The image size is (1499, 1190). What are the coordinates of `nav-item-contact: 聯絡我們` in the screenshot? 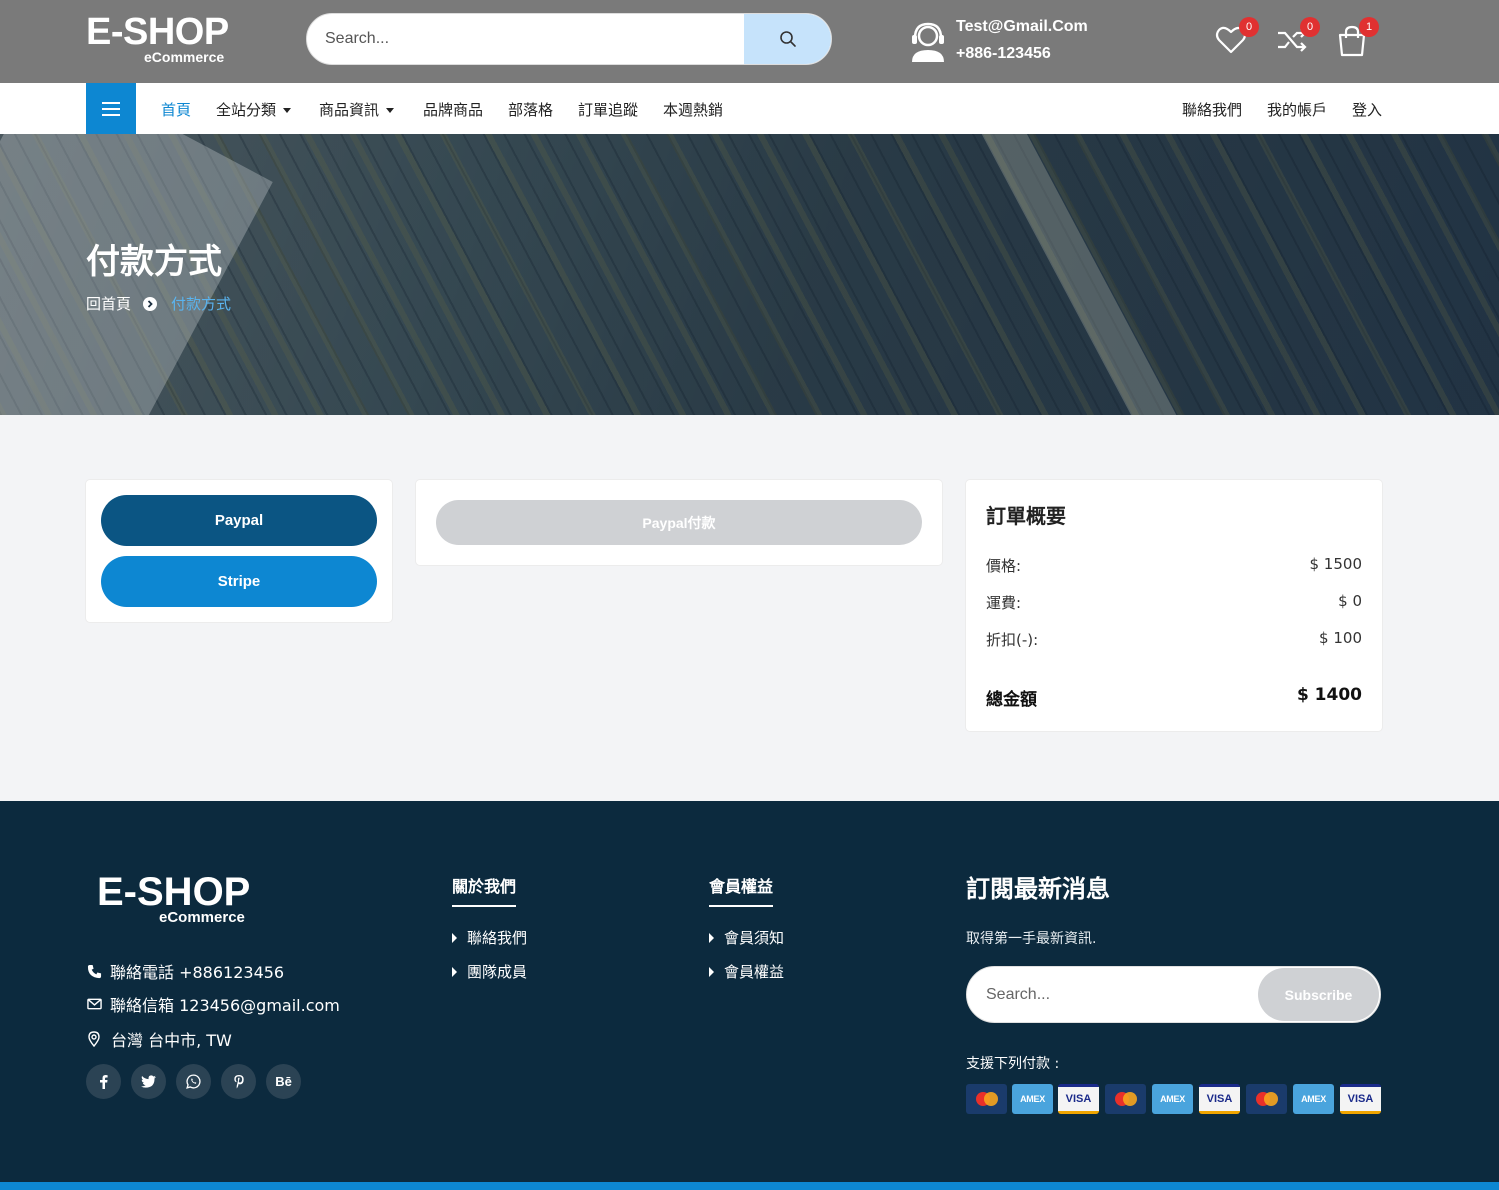 It's located at (1212, 109).